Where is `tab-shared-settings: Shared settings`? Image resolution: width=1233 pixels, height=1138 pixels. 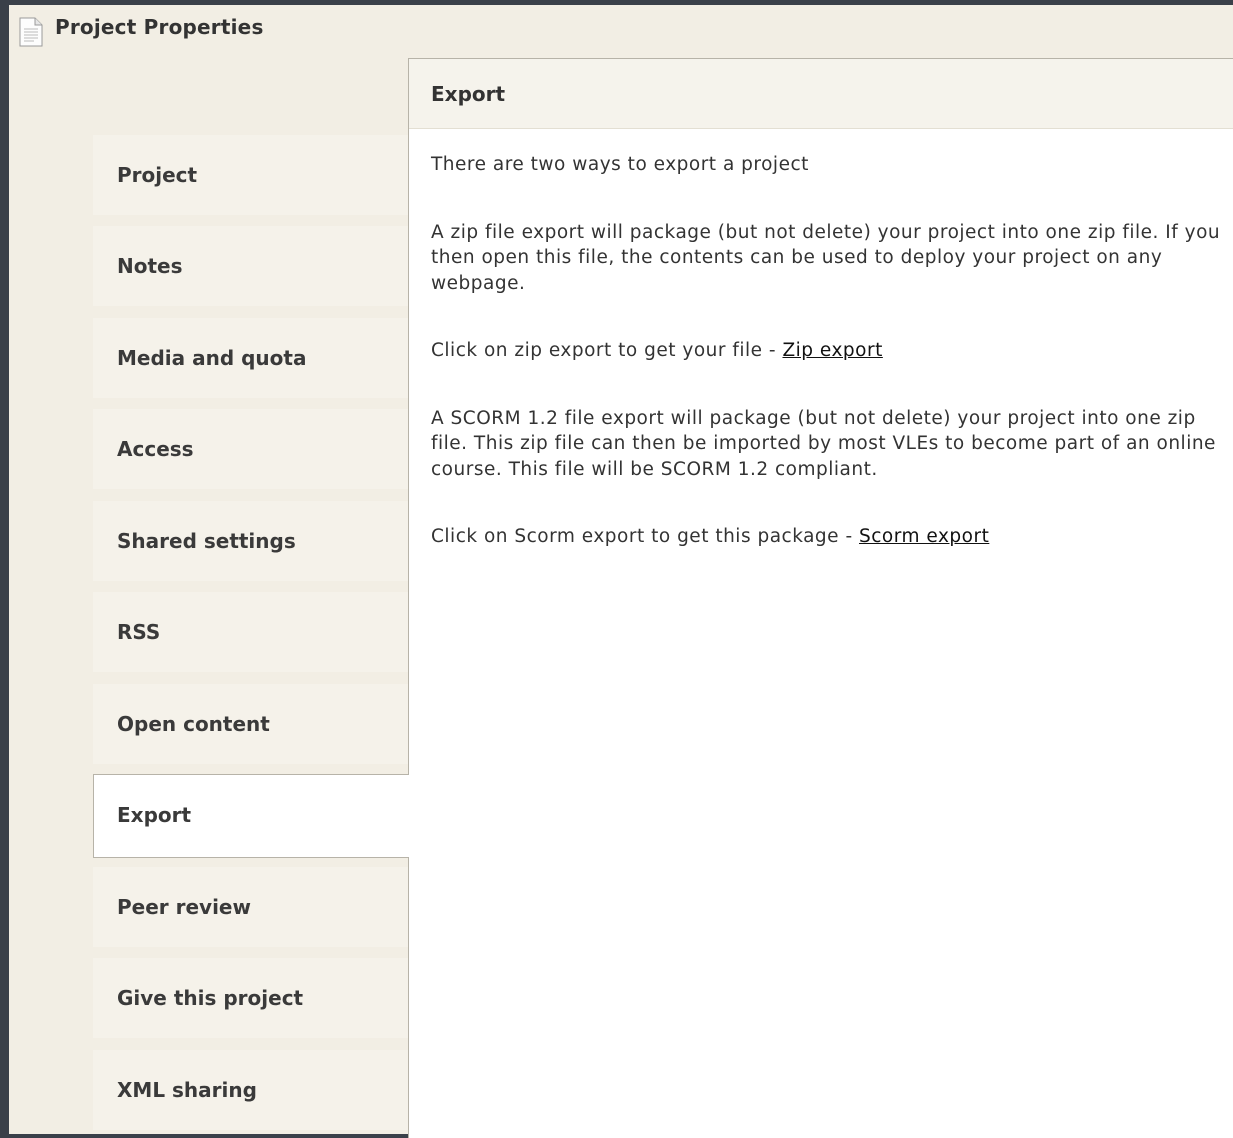
tab-shared-settings: Shared settings is located at coordinates (251, 541).